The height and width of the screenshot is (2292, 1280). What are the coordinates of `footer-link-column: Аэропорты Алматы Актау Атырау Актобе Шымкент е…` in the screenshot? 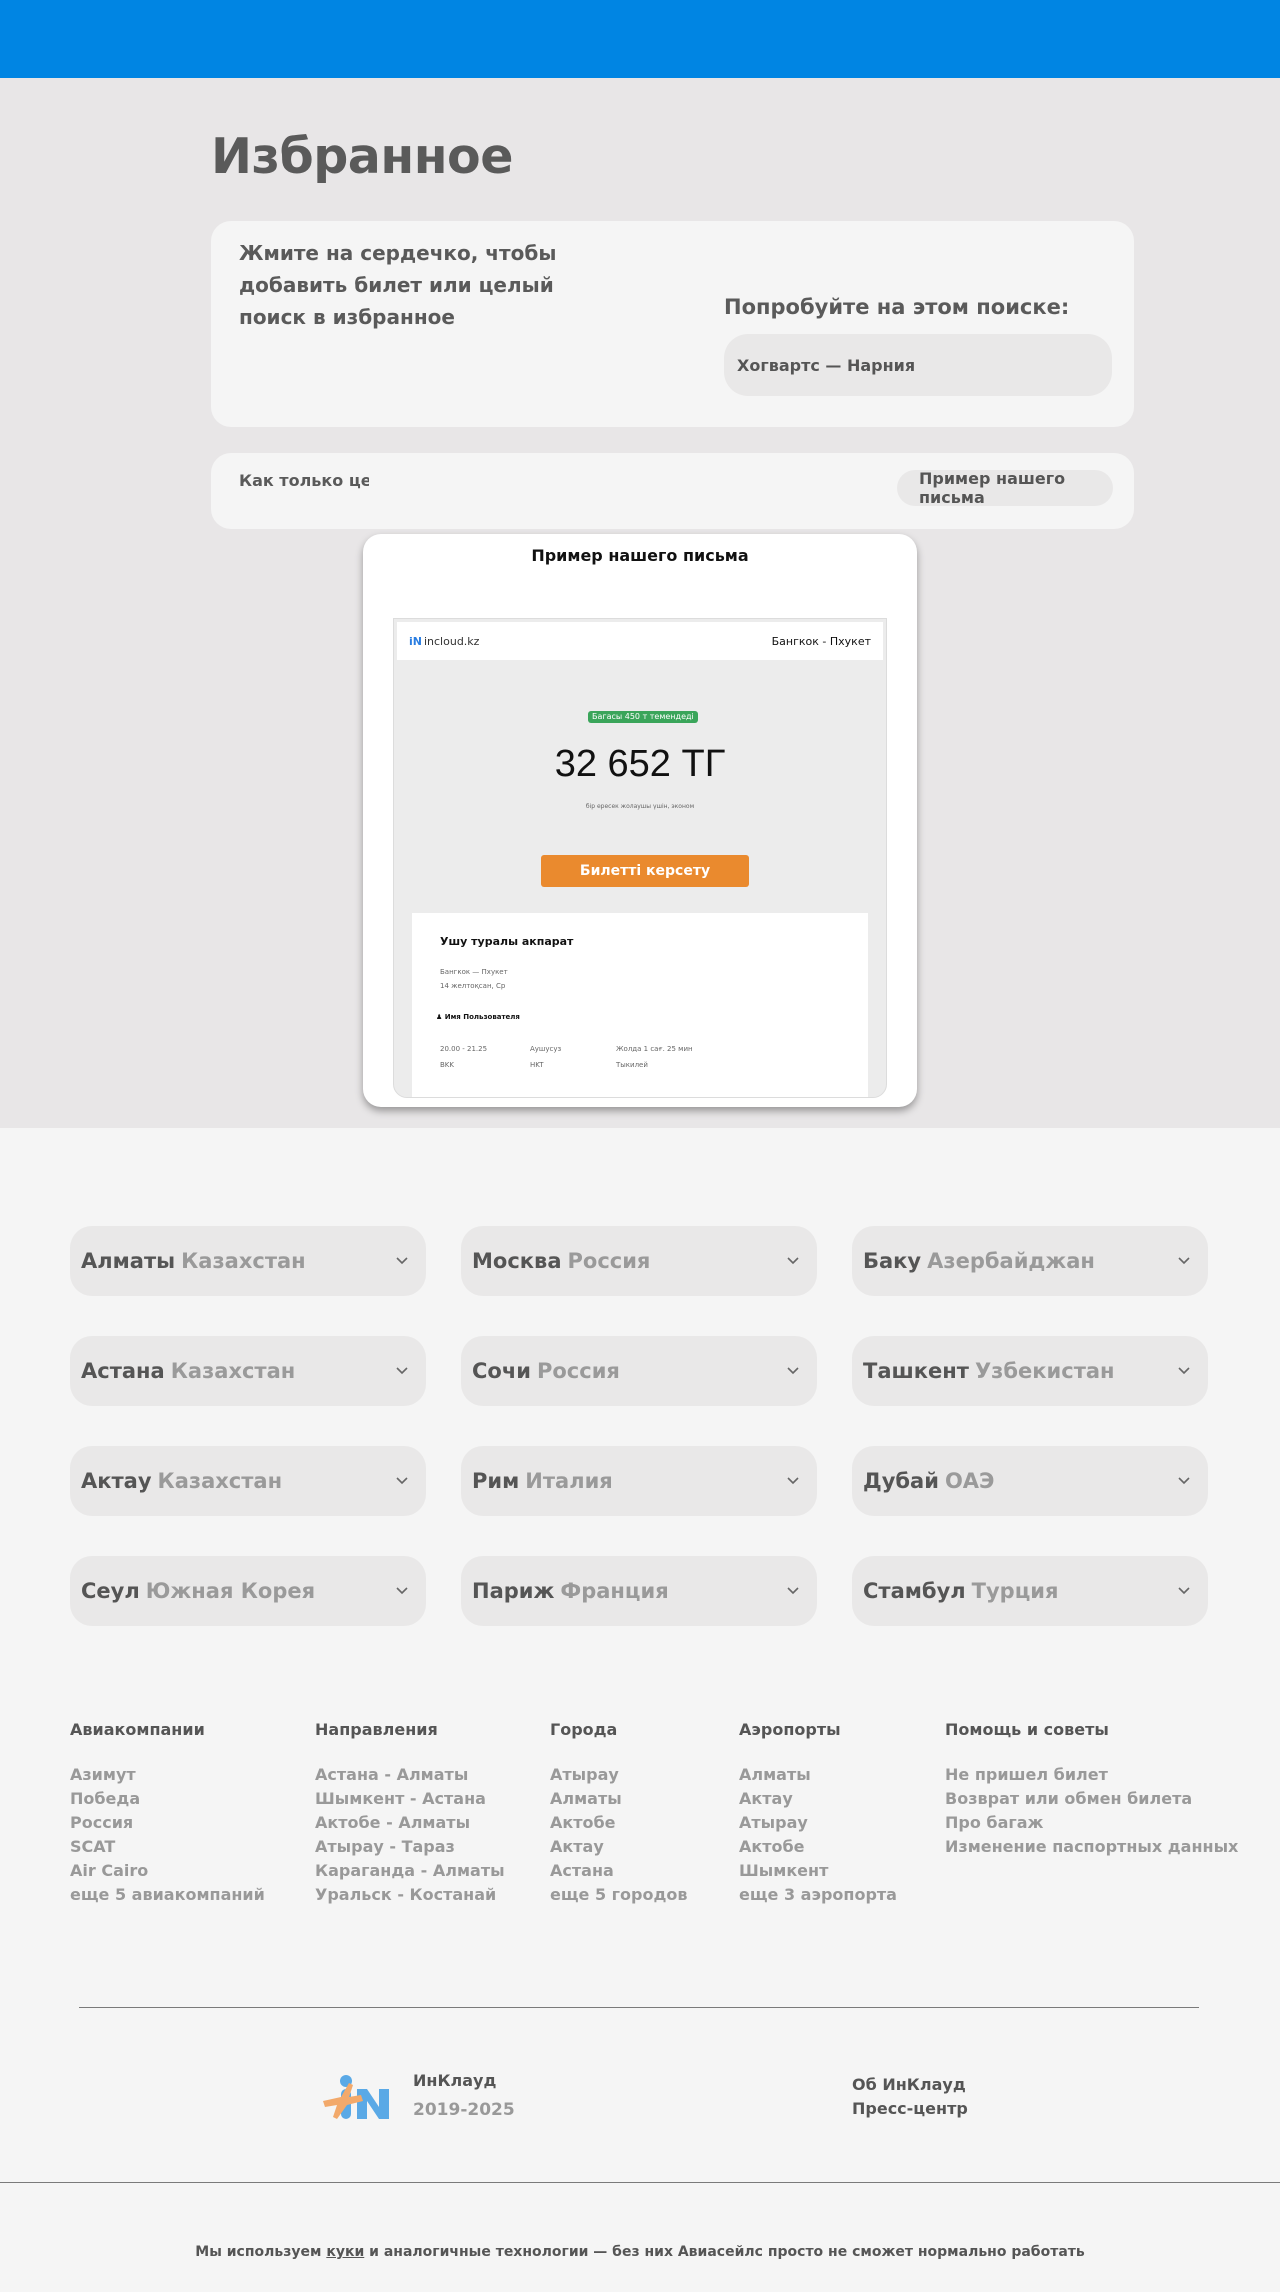 It's located at (818, 1813).